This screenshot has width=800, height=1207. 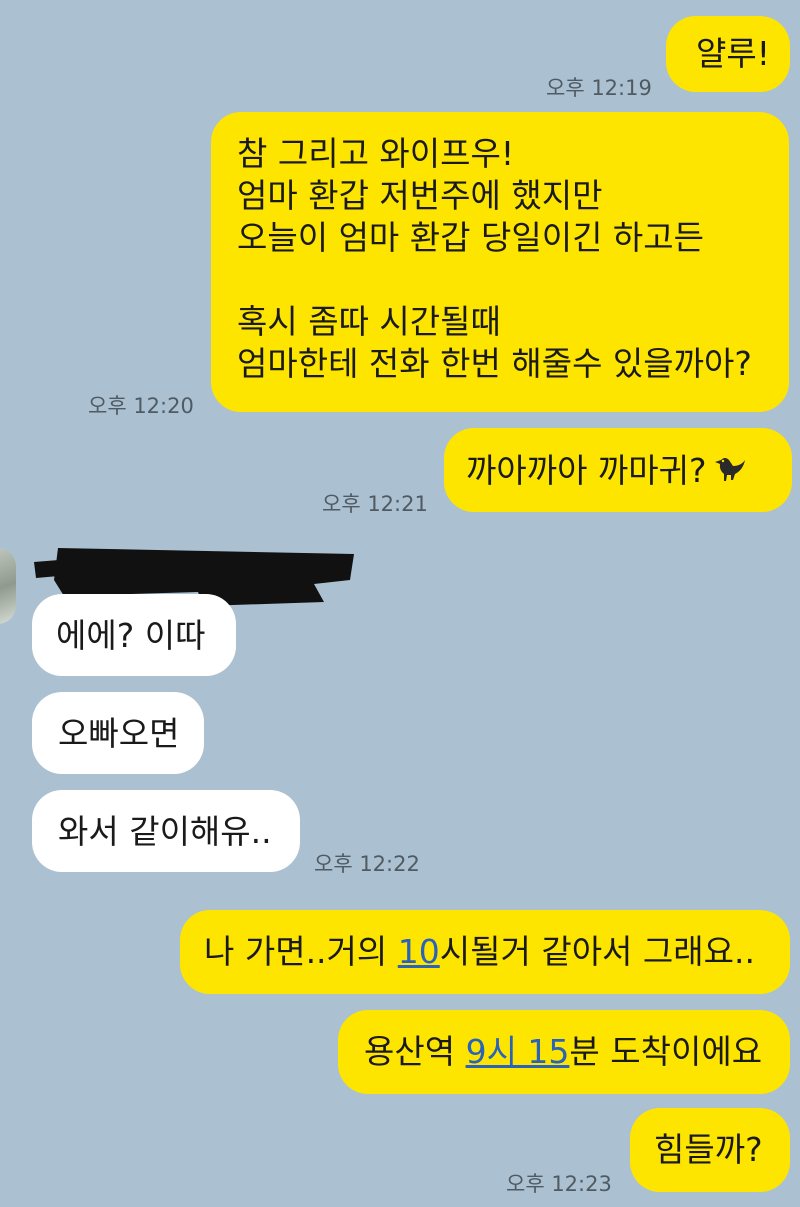 What do you see at coordinates (597, 951) in the screenshot?
I see `message-text: 시될거 같아서 그래요..` at bounding box center [597, 951].